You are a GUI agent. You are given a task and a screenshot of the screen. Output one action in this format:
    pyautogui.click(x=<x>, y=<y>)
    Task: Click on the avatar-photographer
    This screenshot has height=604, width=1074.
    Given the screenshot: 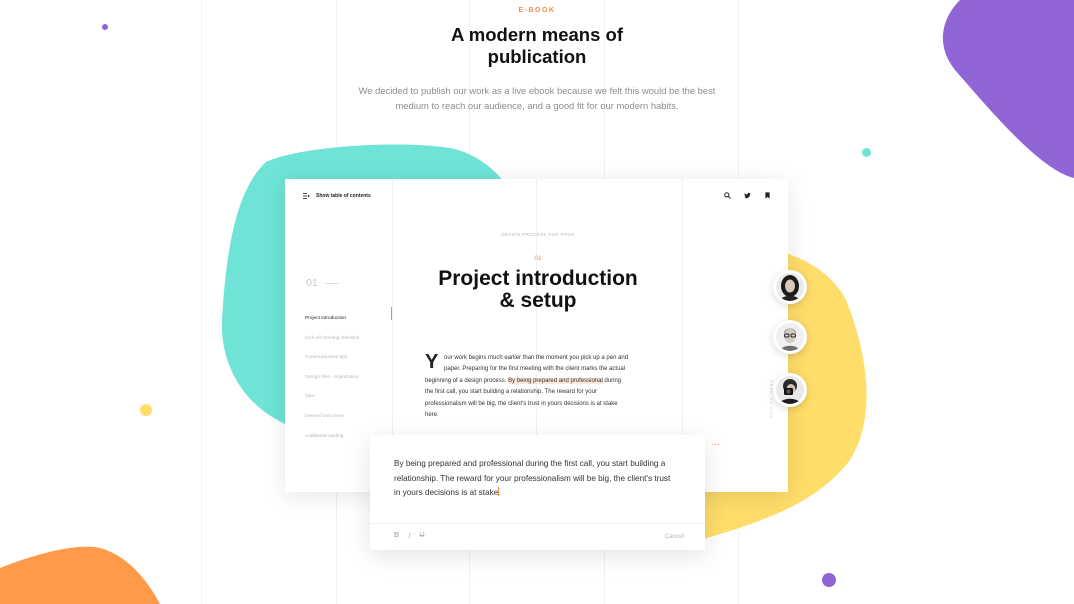 What is the action you would take?
    pyautogui.click(x=790, y=390)
    